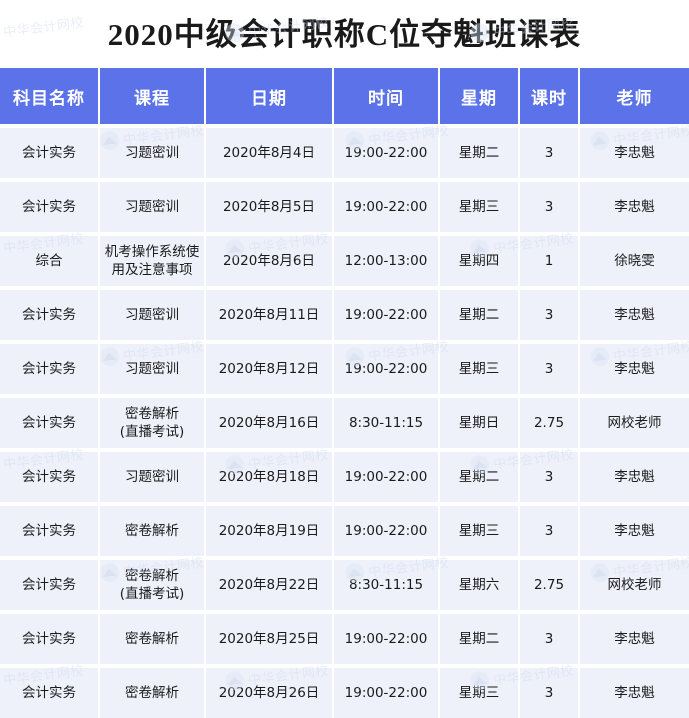 This screenshot has height=718, width=689. I want to click on table-row: 会计实务习题密训2020年8月5日19:00-22:00星期三3李忠魁, so click(344, 209).